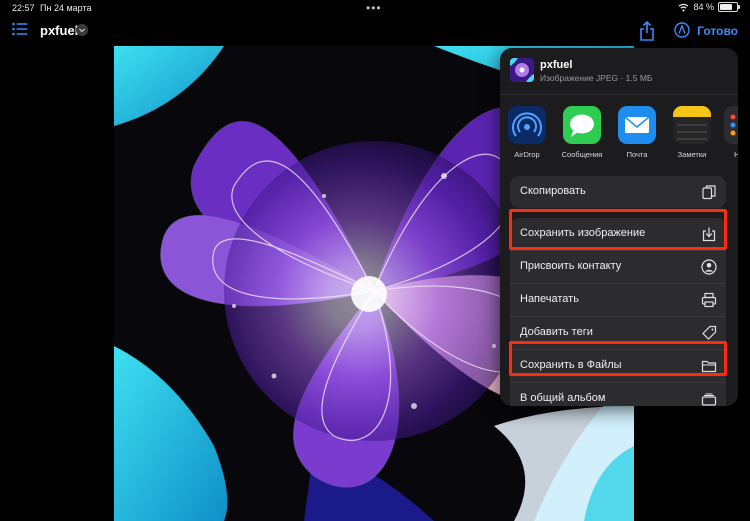  I want to click on notes-icon, so click(692, 125).